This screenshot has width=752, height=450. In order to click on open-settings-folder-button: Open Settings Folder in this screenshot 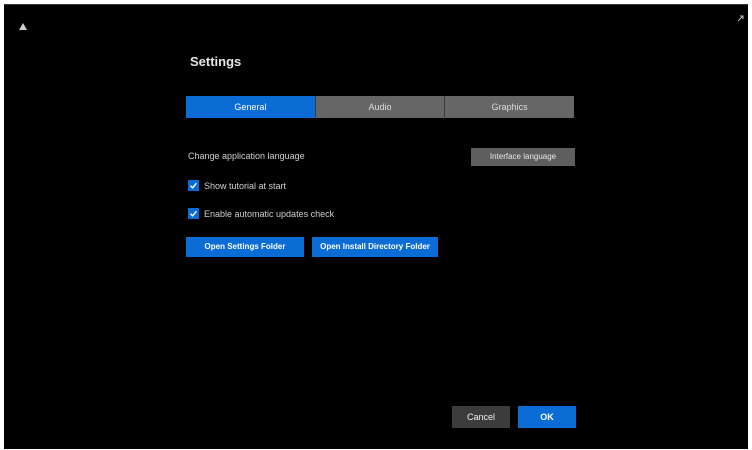, I will do `click(245, 247)`.